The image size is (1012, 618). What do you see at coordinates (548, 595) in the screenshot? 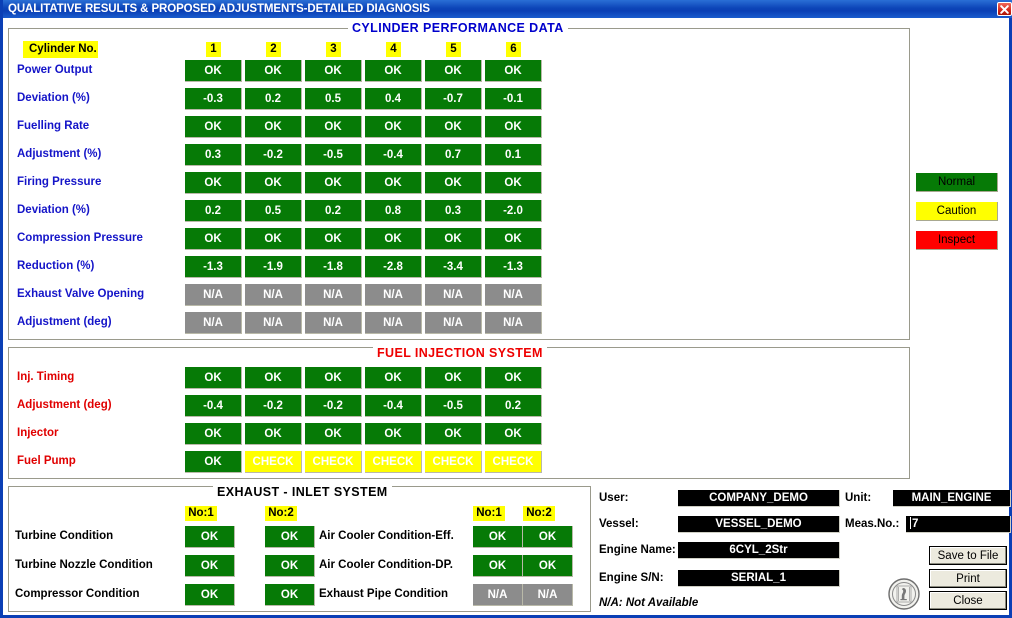
I see `exhaust-right-cell-r2-c1: N/A` at bounding box center [548, 595].